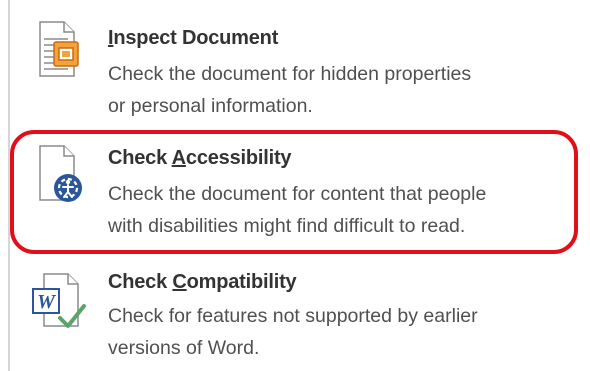 Image resolution: width=590 pixels, height=371 pixels. Describe the element at coordinates (179, 282) in the screenshot. I see `access-key: C` at that location.